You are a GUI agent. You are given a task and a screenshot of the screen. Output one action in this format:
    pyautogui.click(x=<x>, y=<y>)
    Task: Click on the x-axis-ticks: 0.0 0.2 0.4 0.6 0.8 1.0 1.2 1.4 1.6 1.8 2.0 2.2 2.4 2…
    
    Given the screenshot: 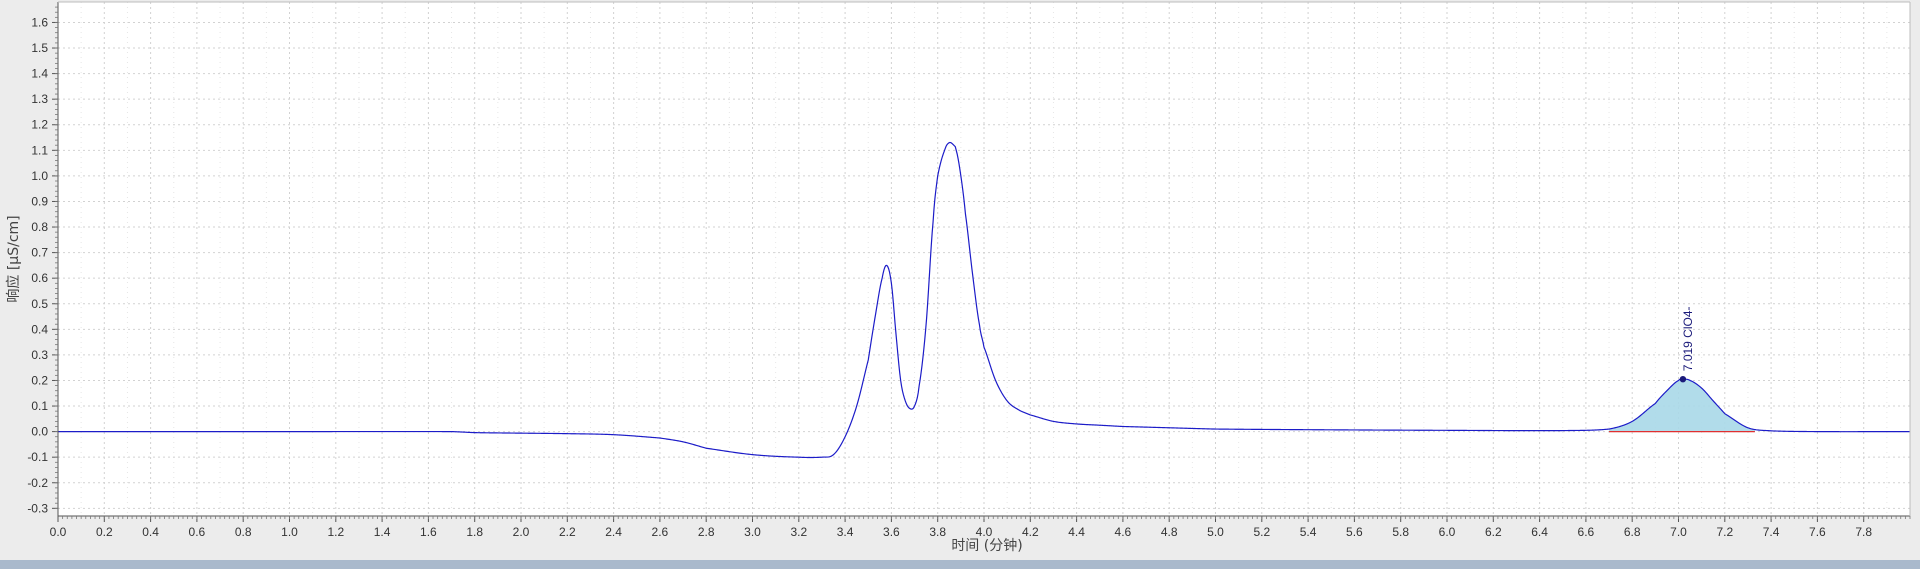 What is the action you would take?
    pyautogui.click(x=980, y=527)
    